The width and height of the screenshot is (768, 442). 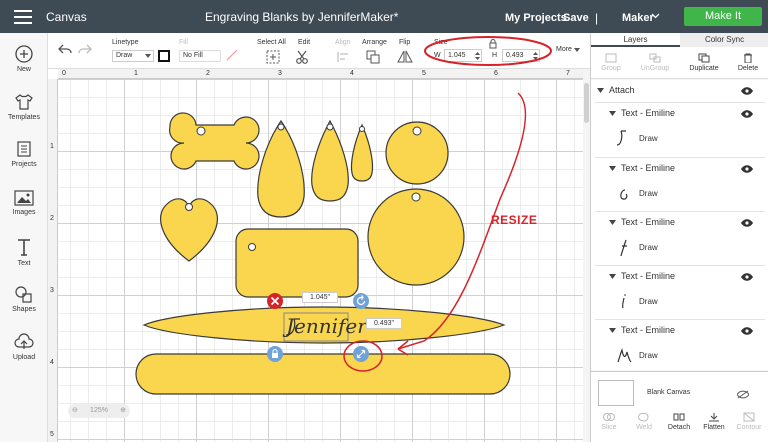 What do you see at coordinates (743, 394) in the screenshot?
I see `eye-hidden-icon` at bounding box center [743, 394].